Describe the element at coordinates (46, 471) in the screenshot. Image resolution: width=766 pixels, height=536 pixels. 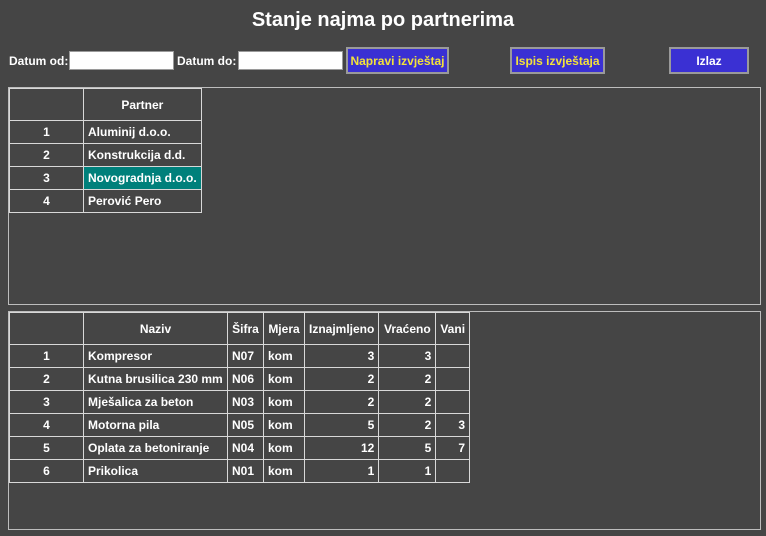
I see `item-row-number: 6` at that location.